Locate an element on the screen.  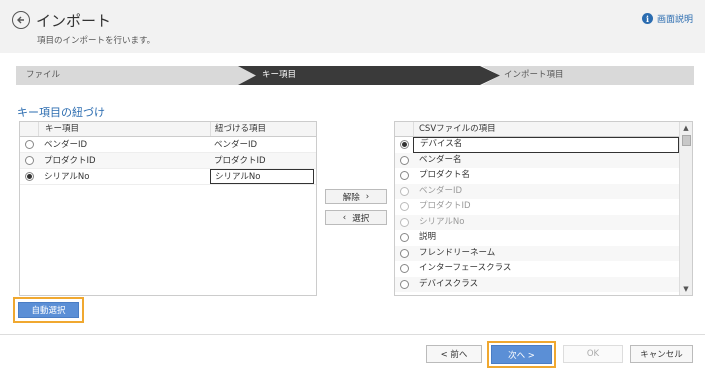
next-button: 次へ > is located at coordinates (521, 354).